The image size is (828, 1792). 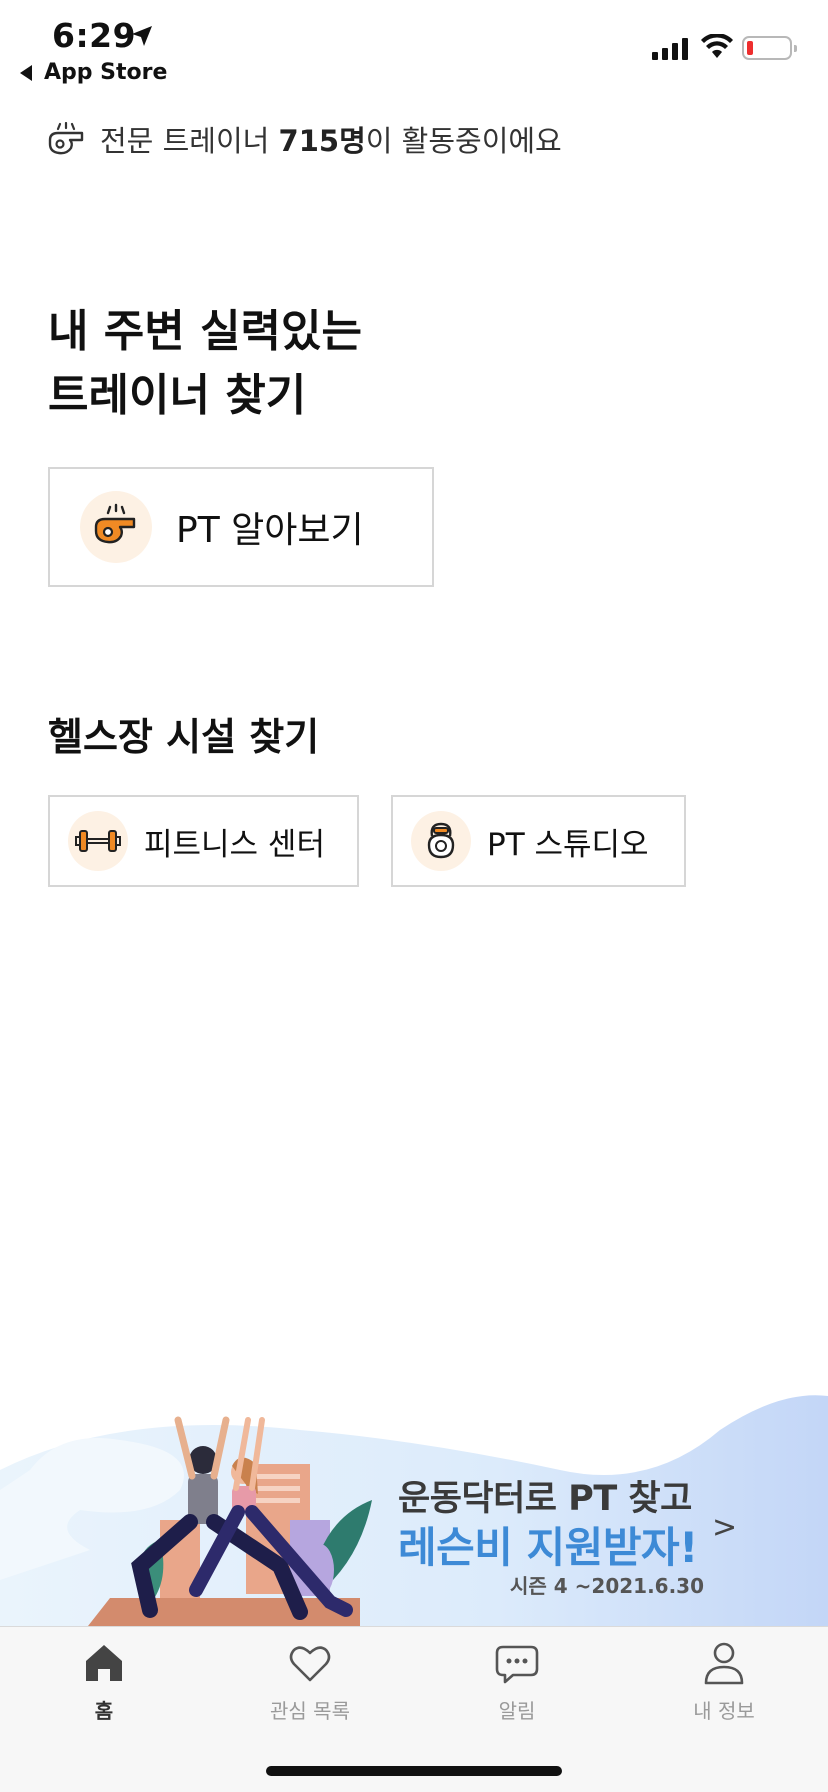 What do you see at coordinates (607, 1586) in the screenshot?
I see `banner-season: 시즌 4 ~2021.6.30` at bounding box center [607, 1586].